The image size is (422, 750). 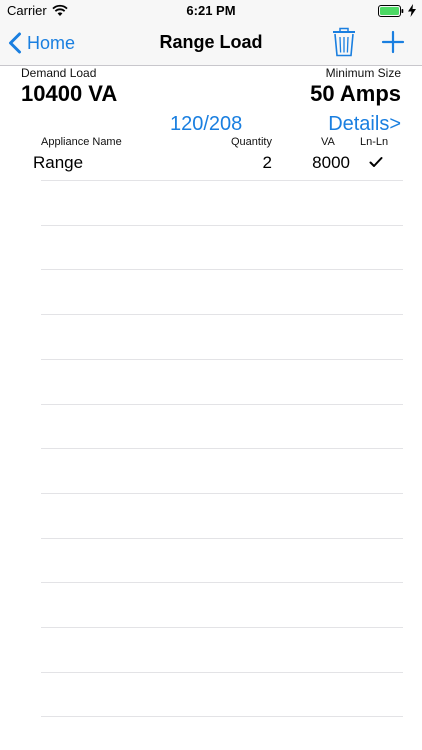 I want to click on page-title: Range Load, so click(x=211, y=42).